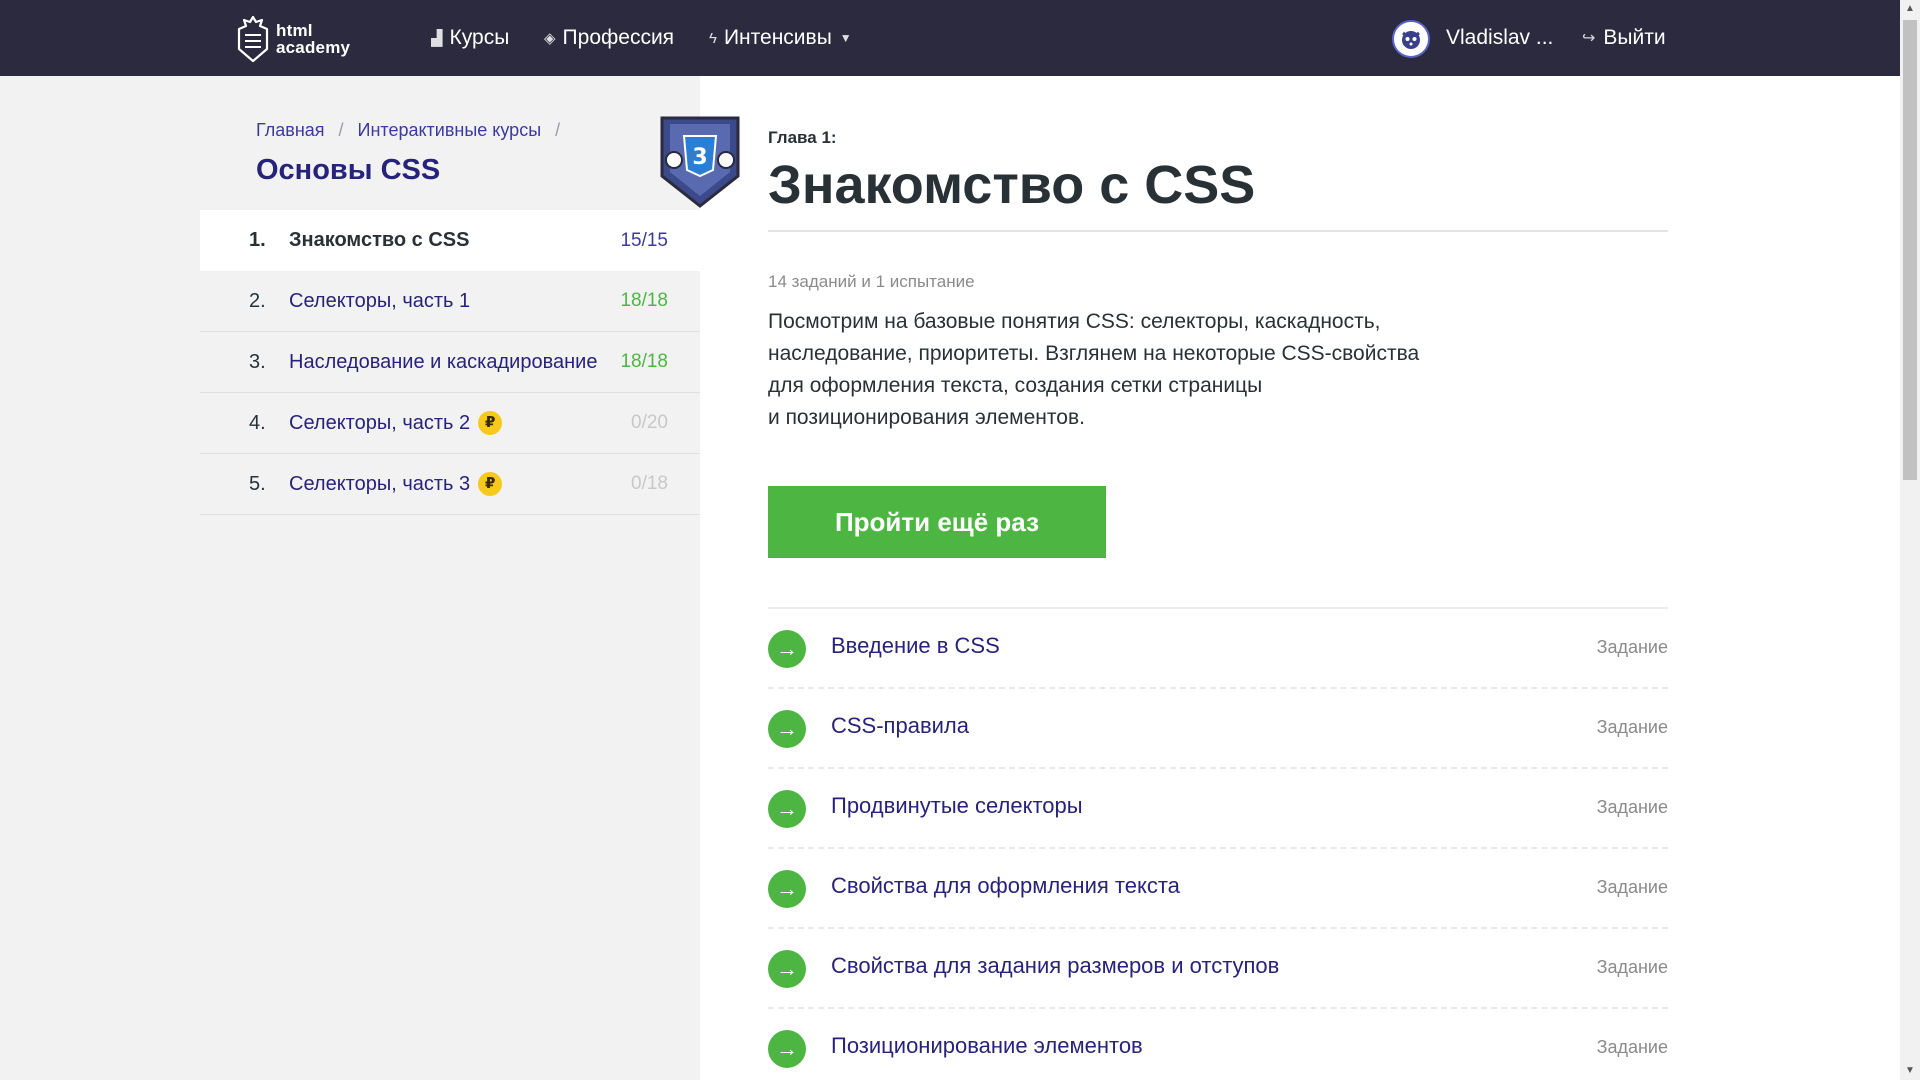 This screenshot has height=1080, width=1920. What do you see at coordinates (1218, 231) in the screenshot?
I see `divider` at bounding box center [1218, 231].